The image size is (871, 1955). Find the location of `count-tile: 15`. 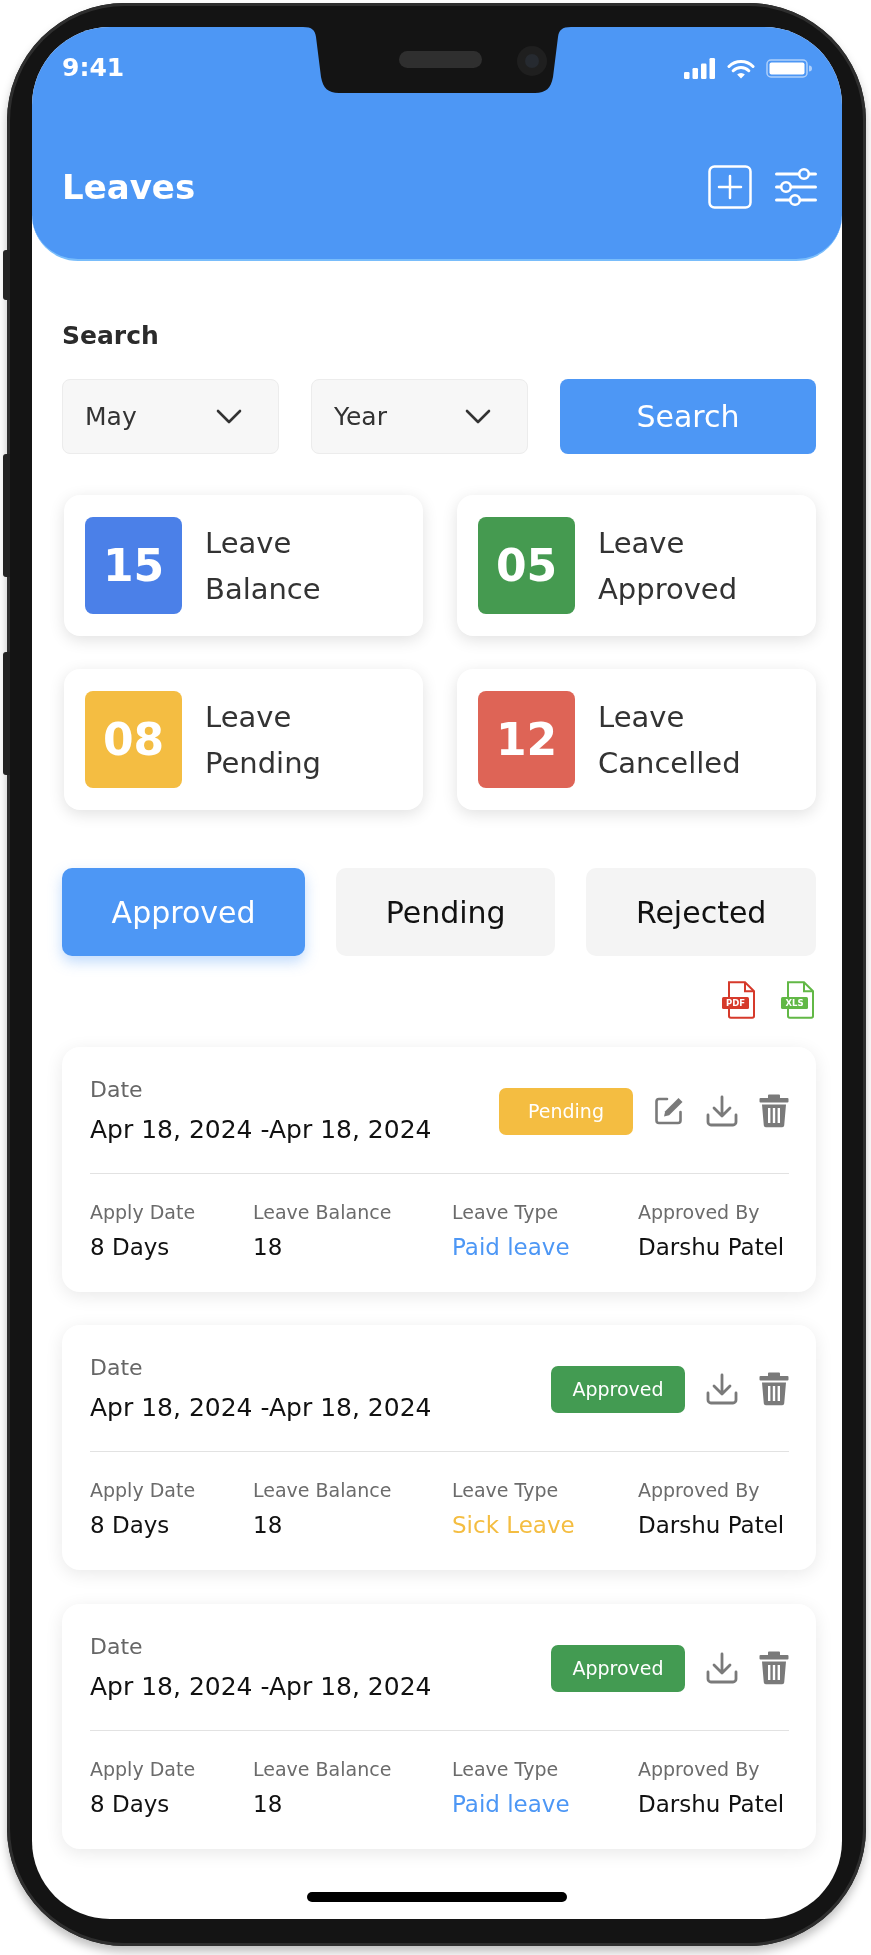

count-tile: 15 is located at coordinates (133, 565).